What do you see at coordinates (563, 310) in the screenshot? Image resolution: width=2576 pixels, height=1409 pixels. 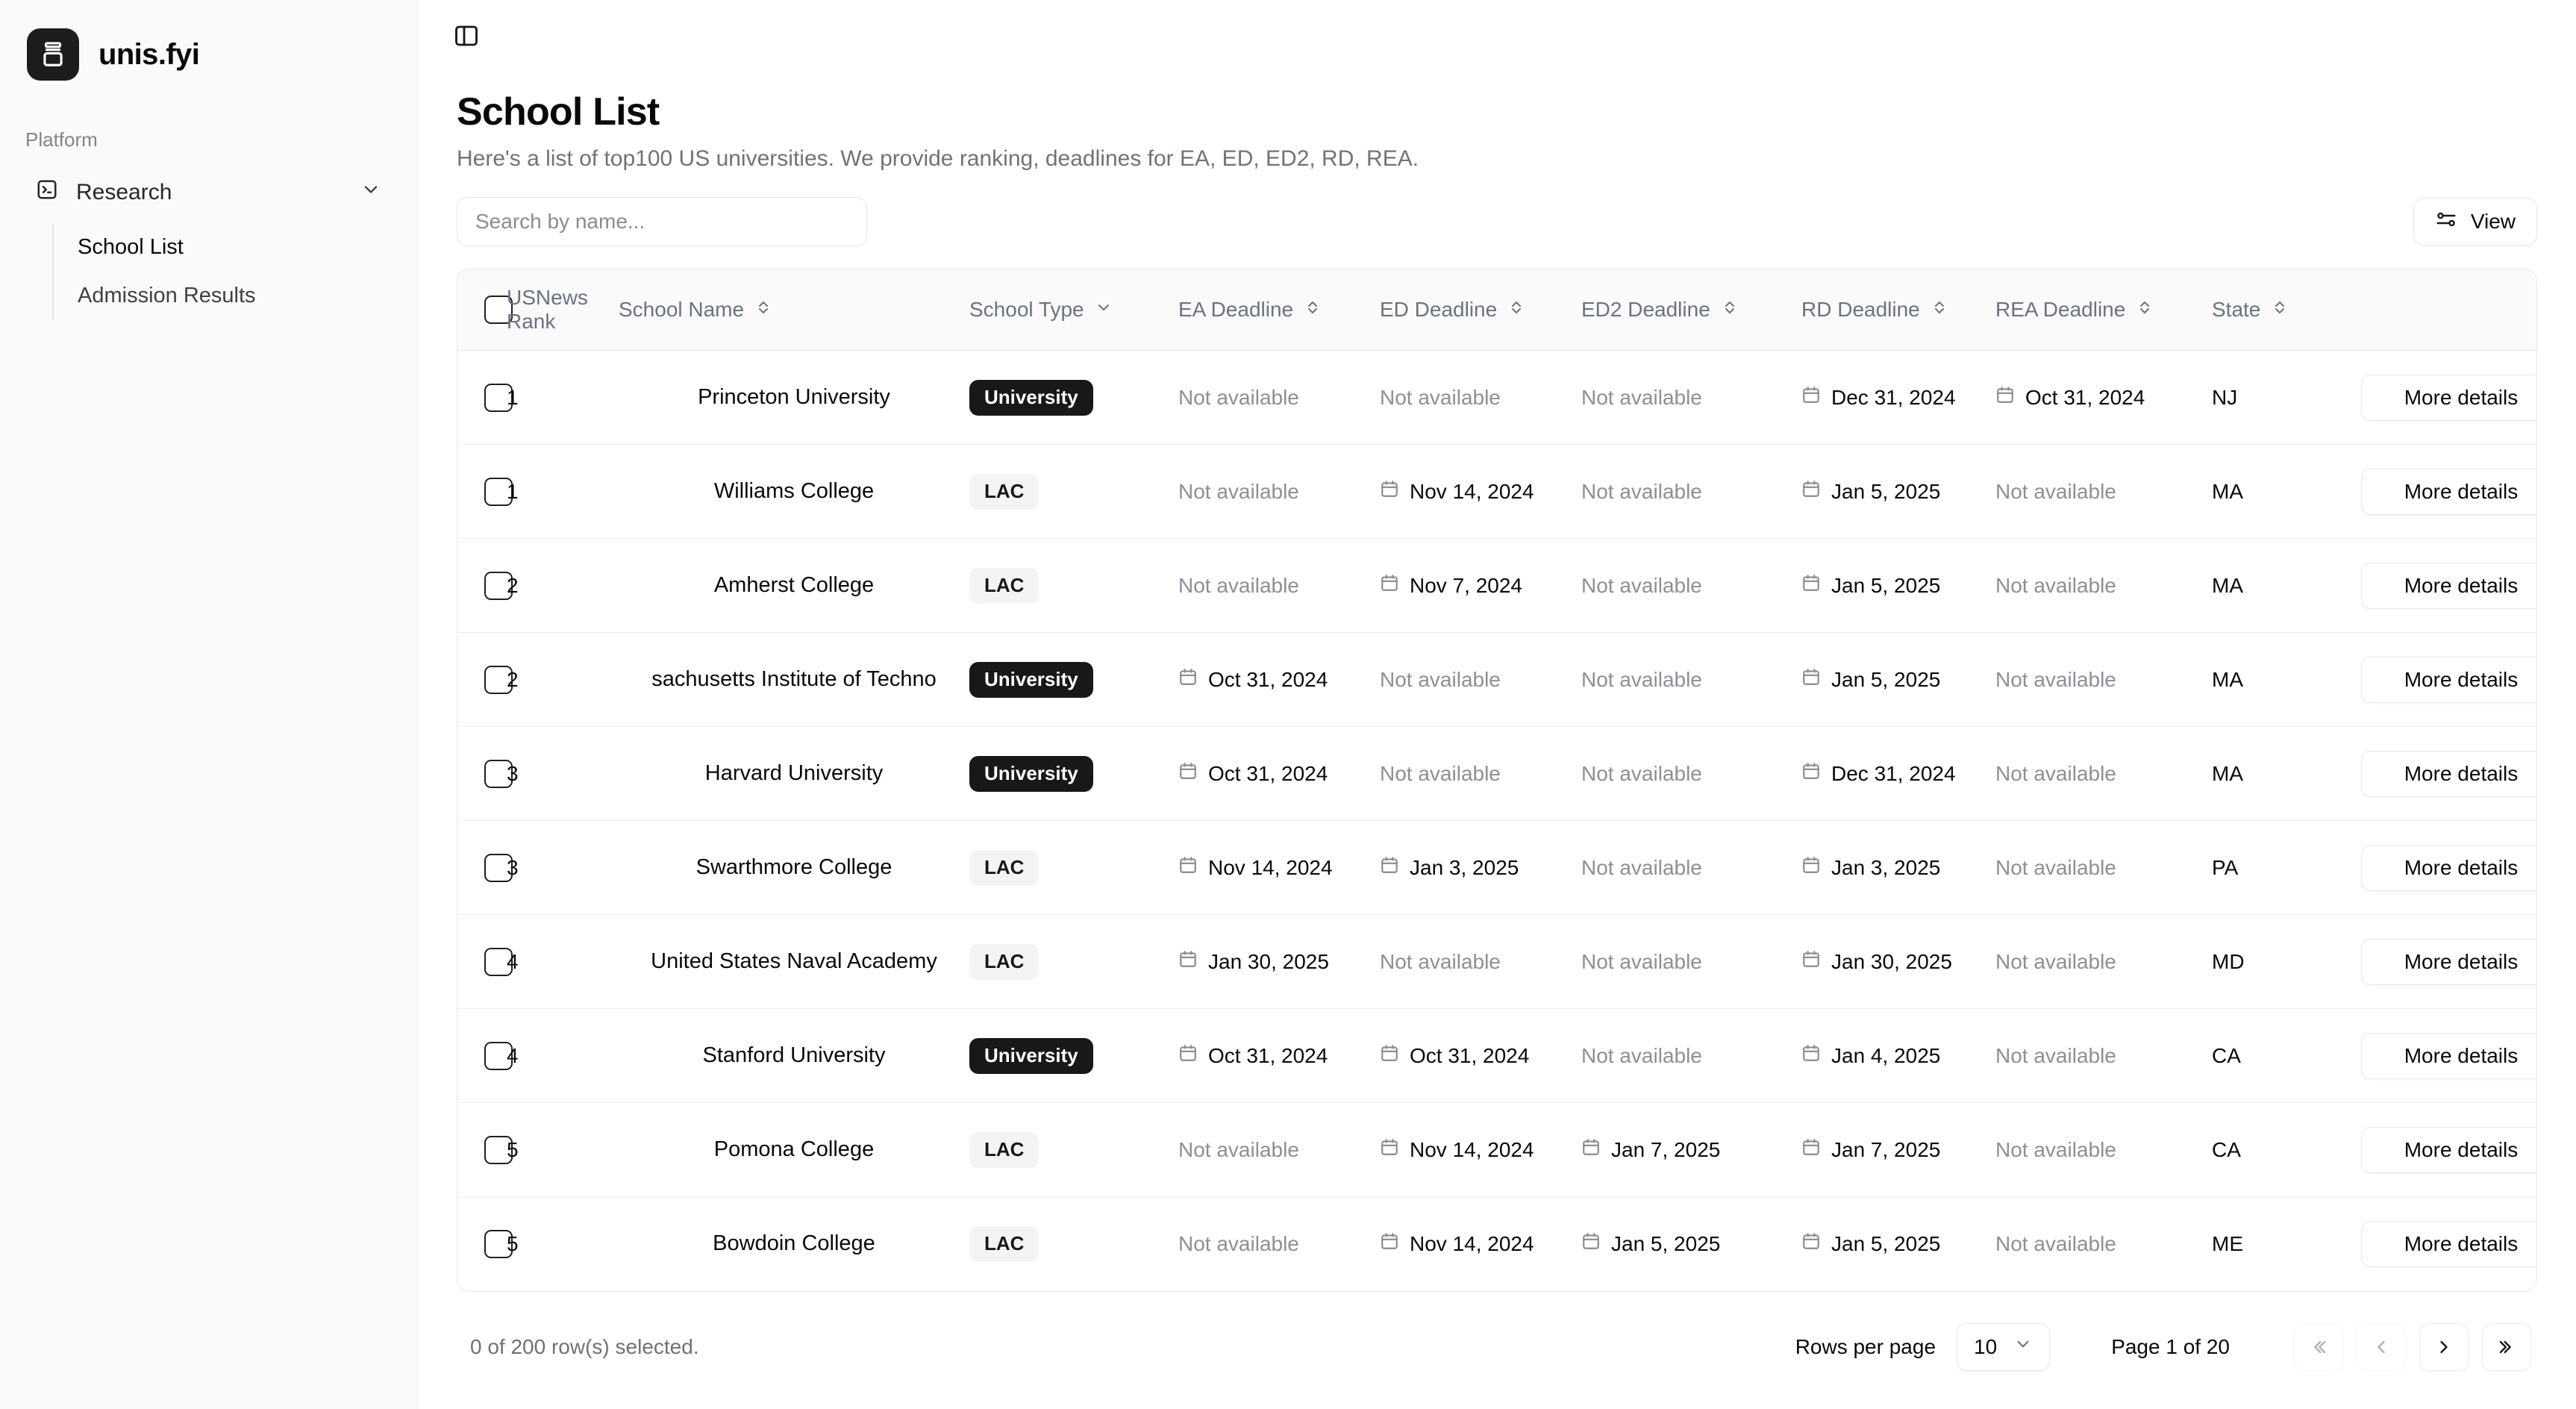 I see `th-usnews-rank: USNews Rank` at bounding box center [563, 310].